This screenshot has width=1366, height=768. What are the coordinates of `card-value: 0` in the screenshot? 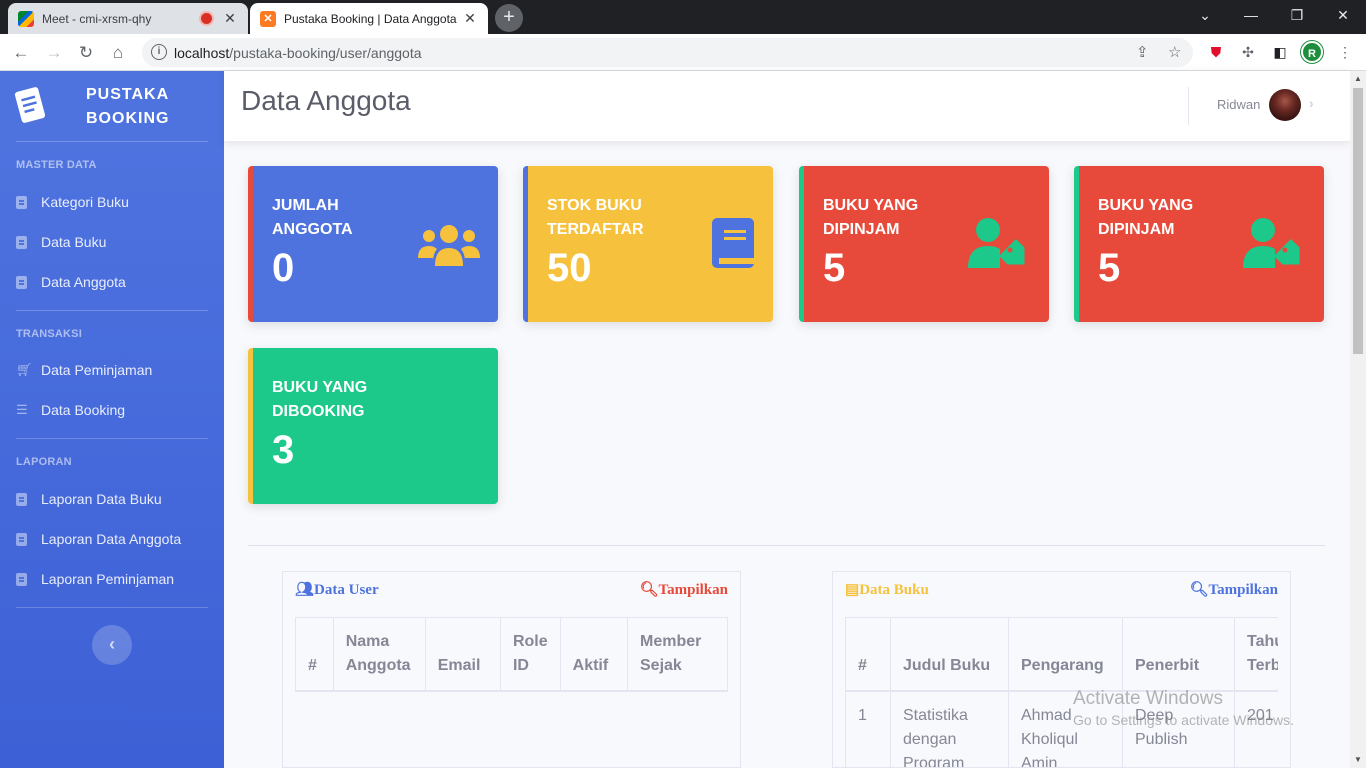 It's located at (283, 268).